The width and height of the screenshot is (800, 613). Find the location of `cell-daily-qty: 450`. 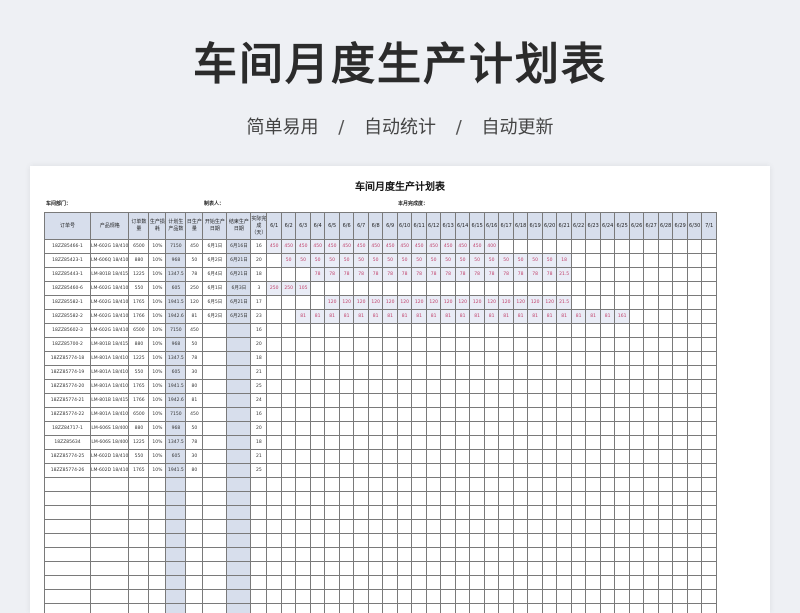

cell-daily-qty: 450 is located at coordinates (404, 246).